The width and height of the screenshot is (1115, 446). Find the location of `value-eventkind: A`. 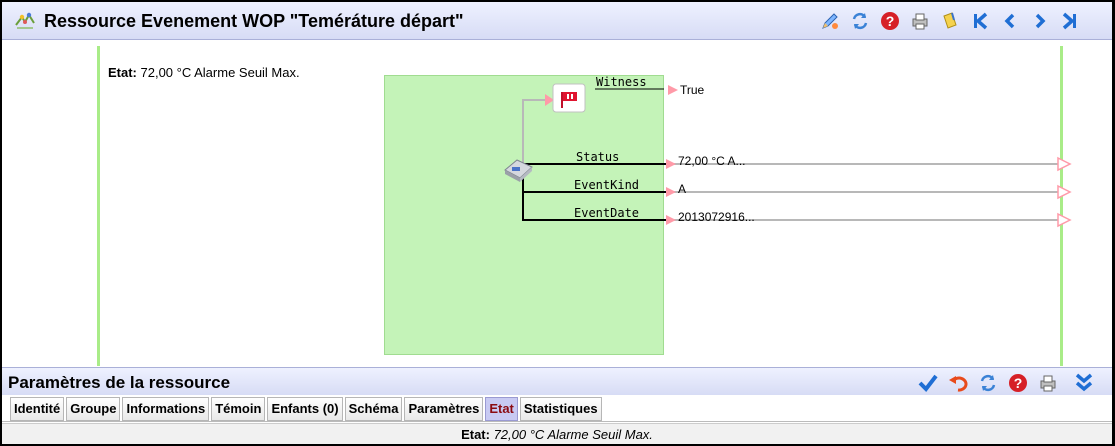

value-eventkind: A is located at coordinates (682, 189).